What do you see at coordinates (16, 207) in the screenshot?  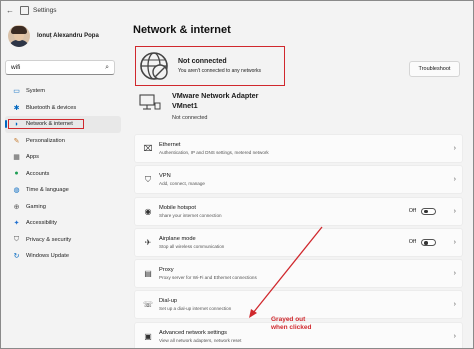 I see `gamepad-icon: ⊕` at bounding box center [16, 207].